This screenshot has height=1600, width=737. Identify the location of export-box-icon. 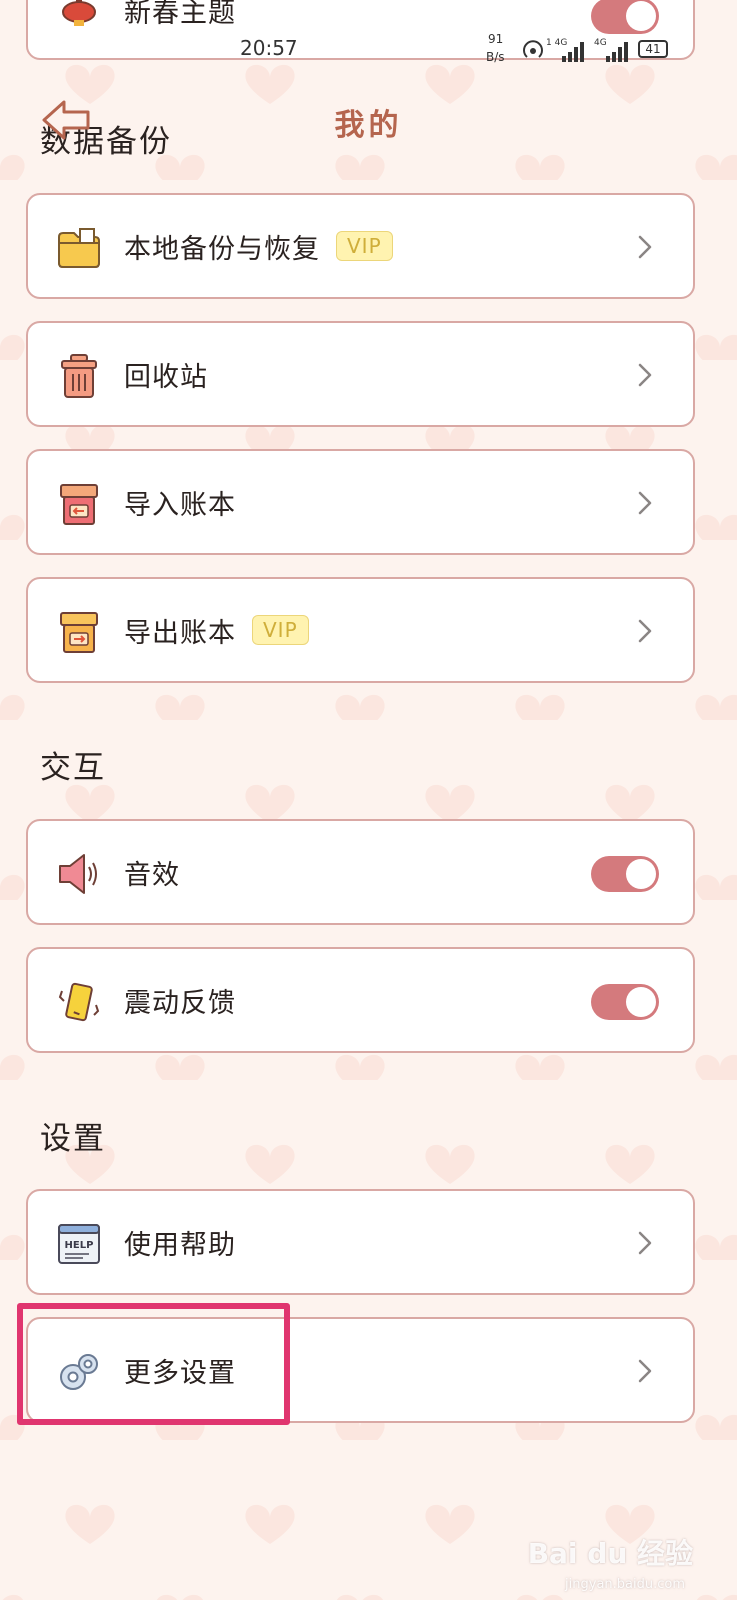
(79, 632).